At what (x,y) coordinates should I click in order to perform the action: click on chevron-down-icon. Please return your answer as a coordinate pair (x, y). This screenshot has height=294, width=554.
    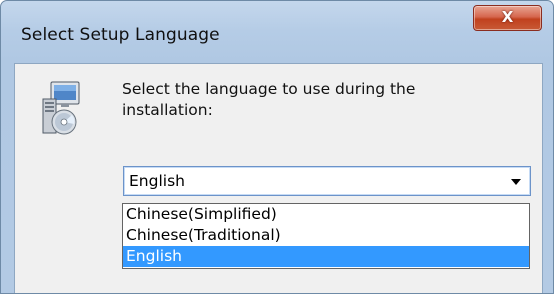
    Looking at the image, I should click on (516, 182).